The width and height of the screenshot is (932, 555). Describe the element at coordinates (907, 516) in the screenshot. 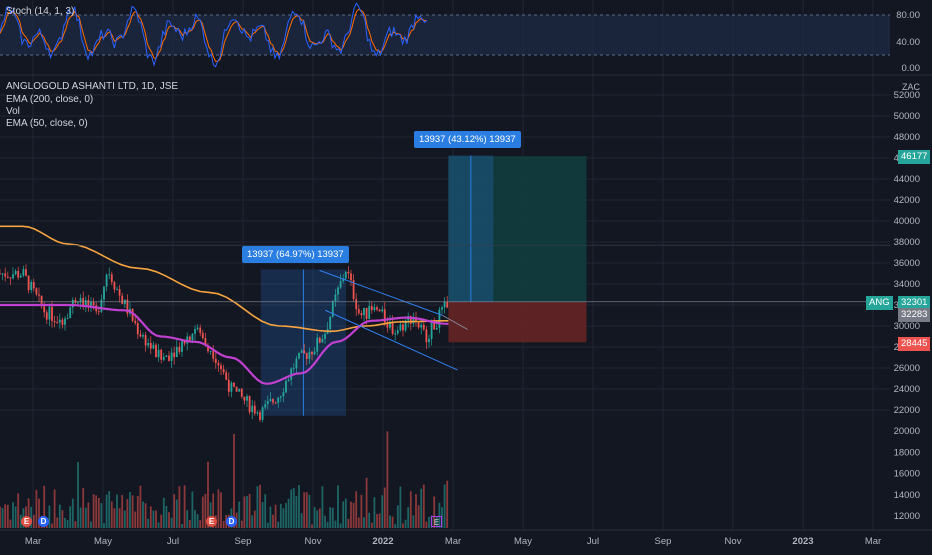

I see `volume-tick-label: 12000` at that location.